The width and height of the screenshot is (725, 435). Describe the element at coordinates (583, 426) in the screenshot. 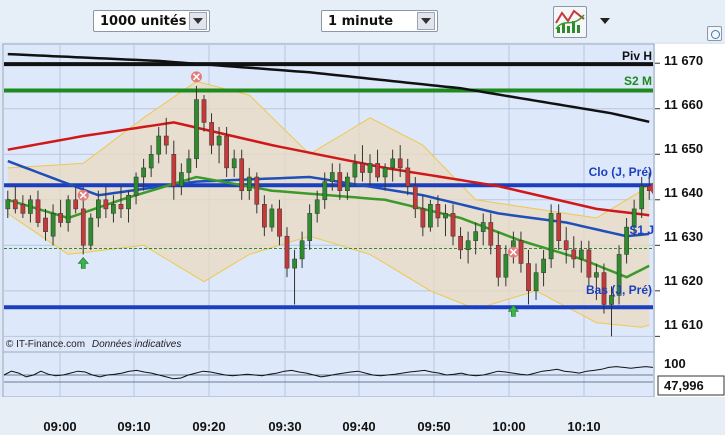

I see `time-axis-label: 10:10` at that location.